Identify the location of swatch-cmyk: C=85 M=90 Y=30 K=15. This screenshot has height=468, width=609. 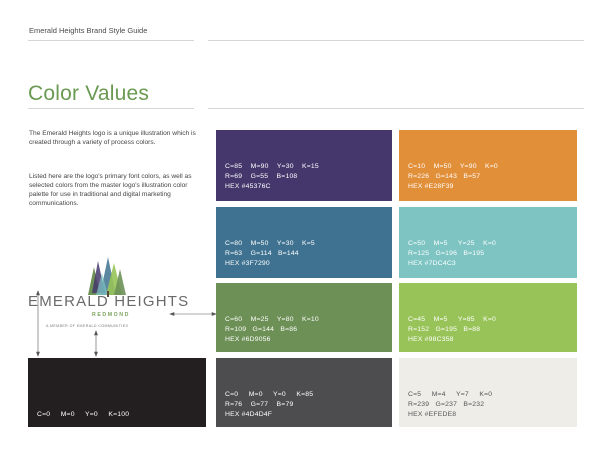
(272, 166).